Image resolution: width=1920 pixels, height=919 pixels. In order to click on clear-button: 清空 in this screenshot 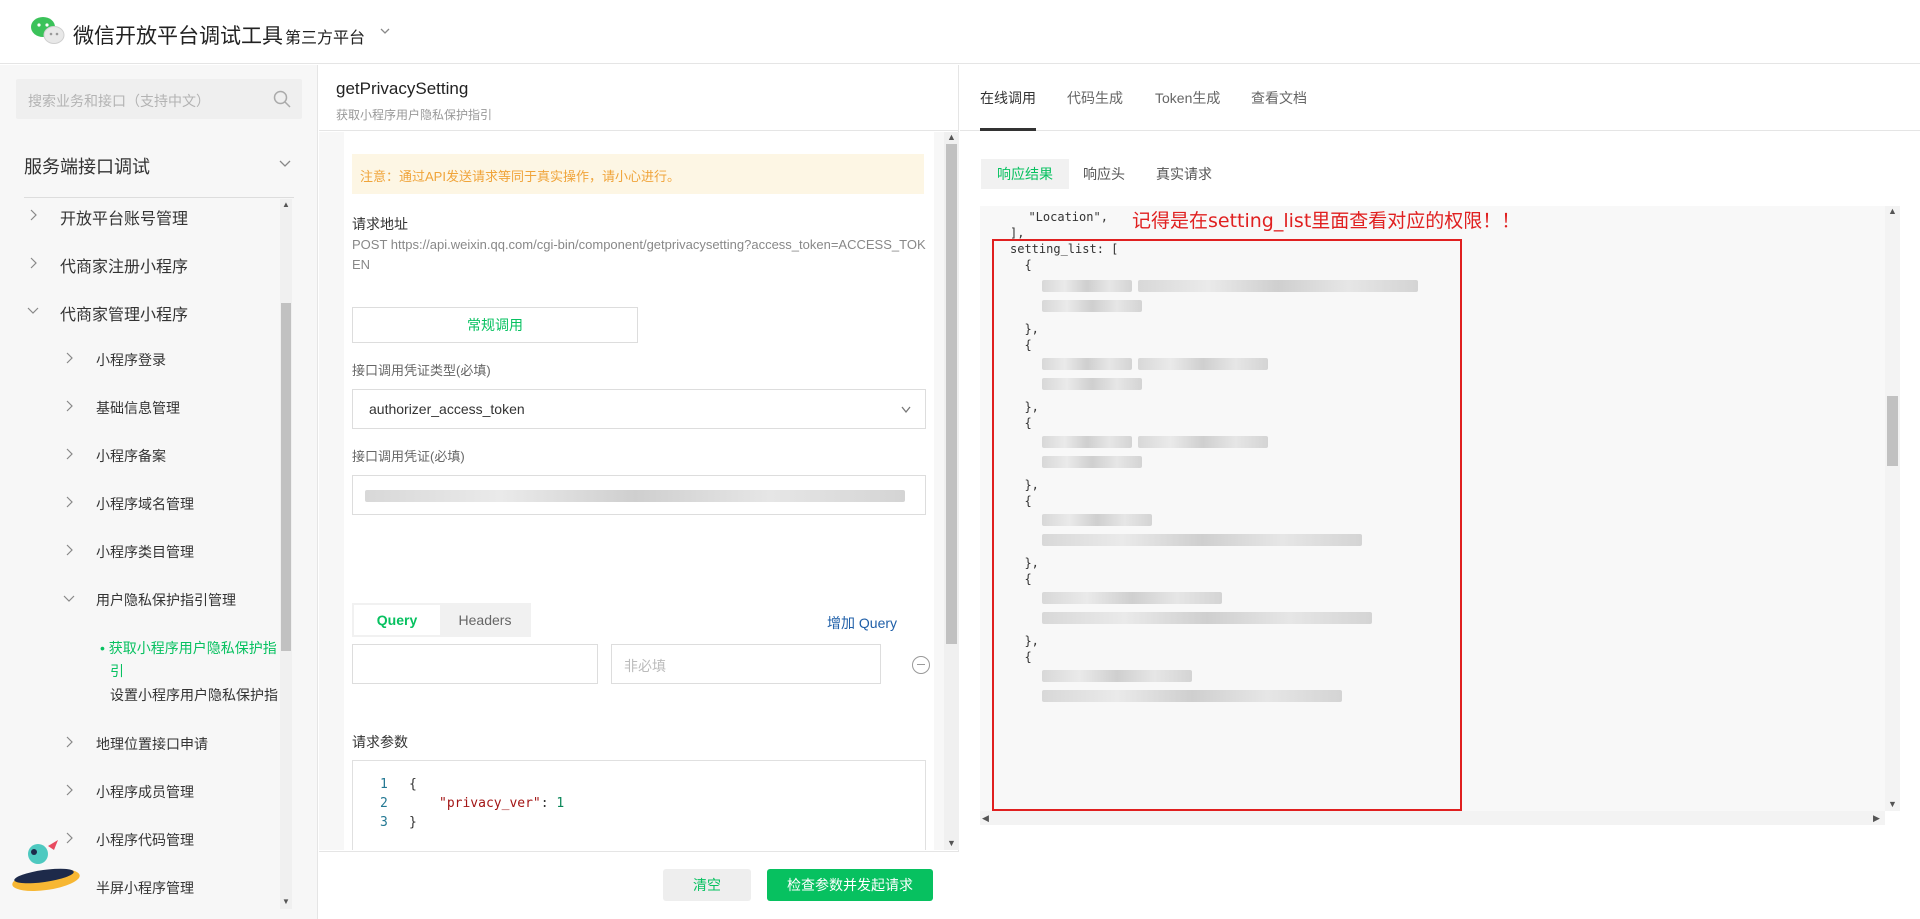, I will do `click(707, 885)`.